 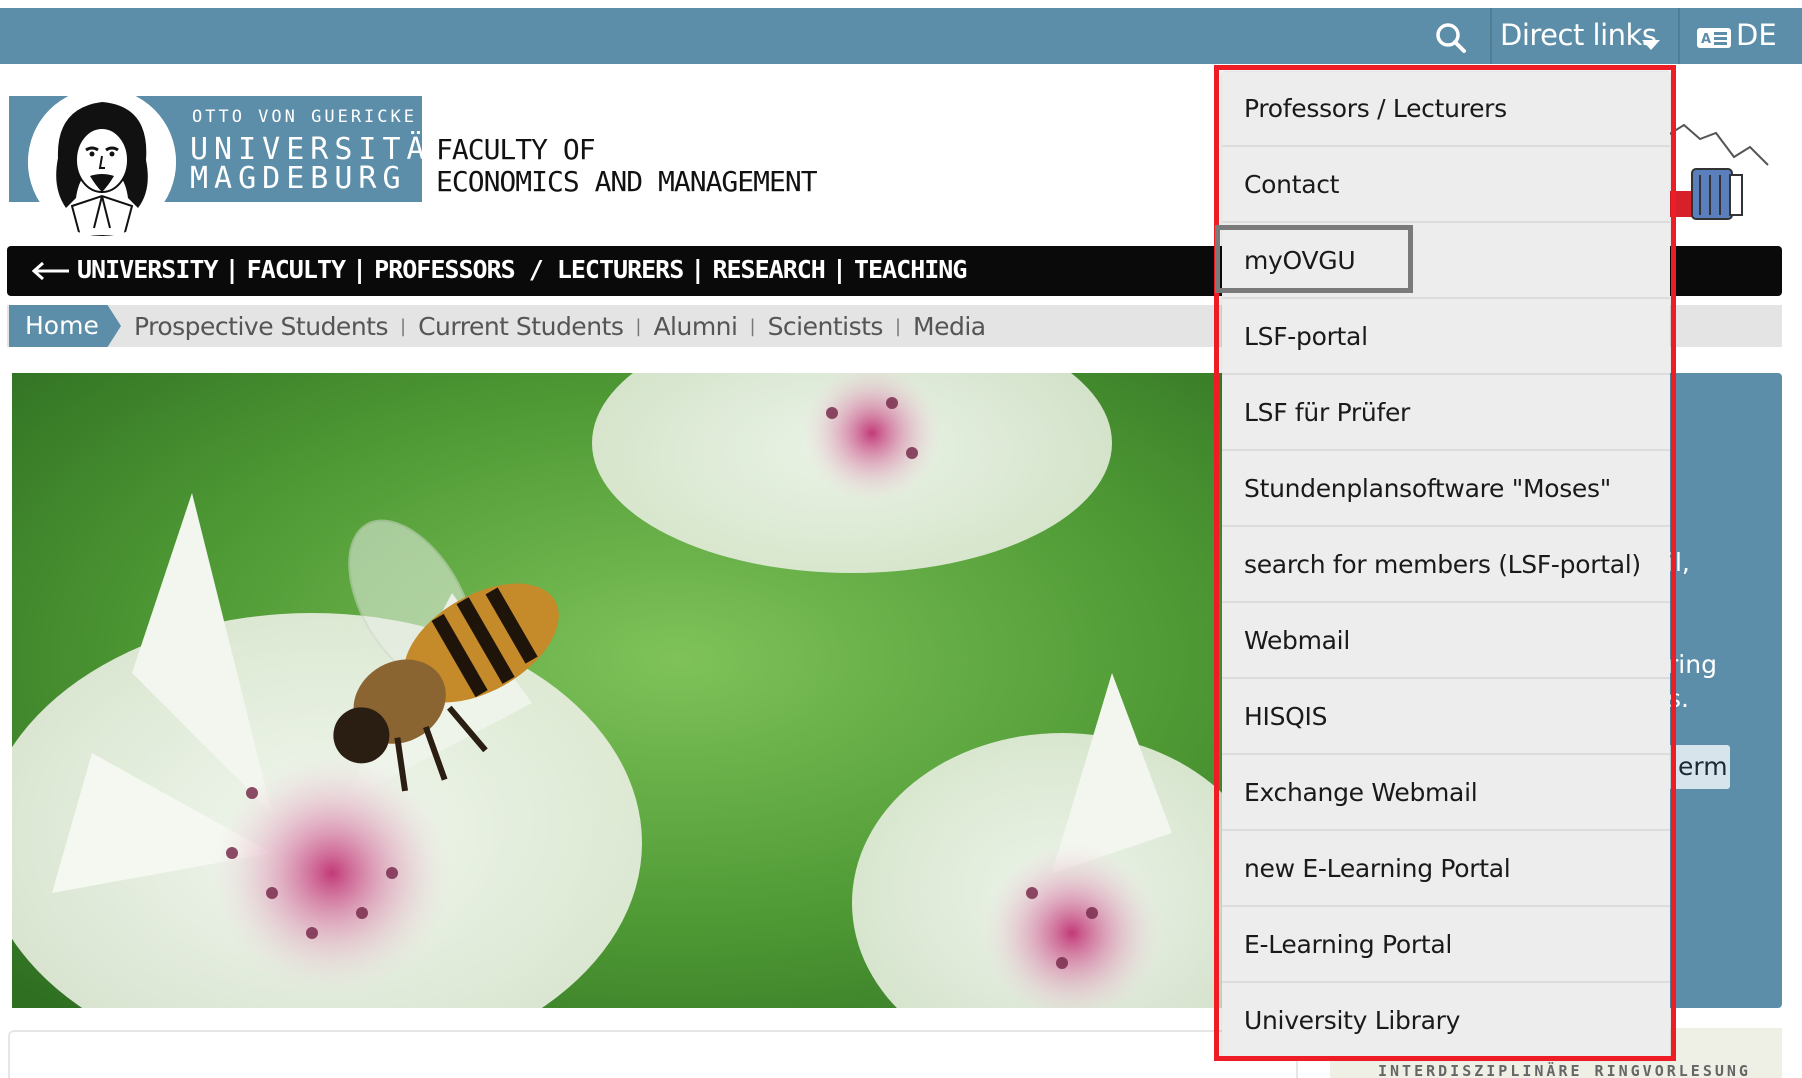 I want to click on dropdown-item-label: myOVGU, so click(x=1300, y=260).